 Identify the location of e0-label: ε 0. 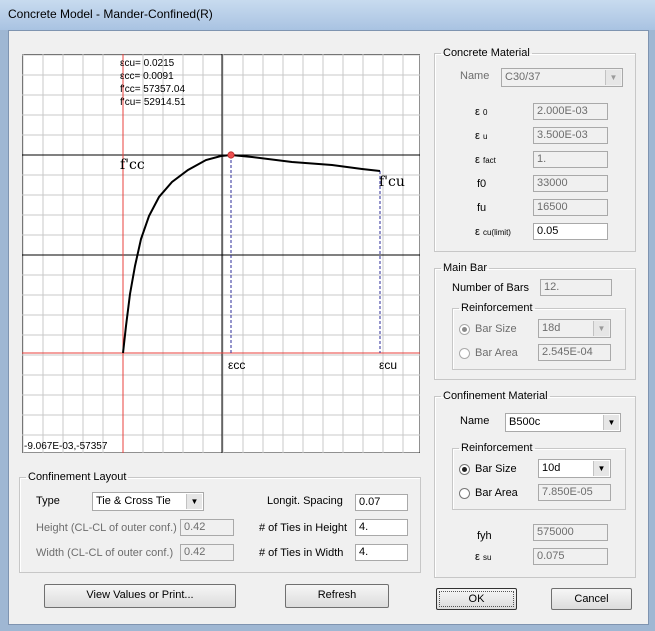
(481, 112).